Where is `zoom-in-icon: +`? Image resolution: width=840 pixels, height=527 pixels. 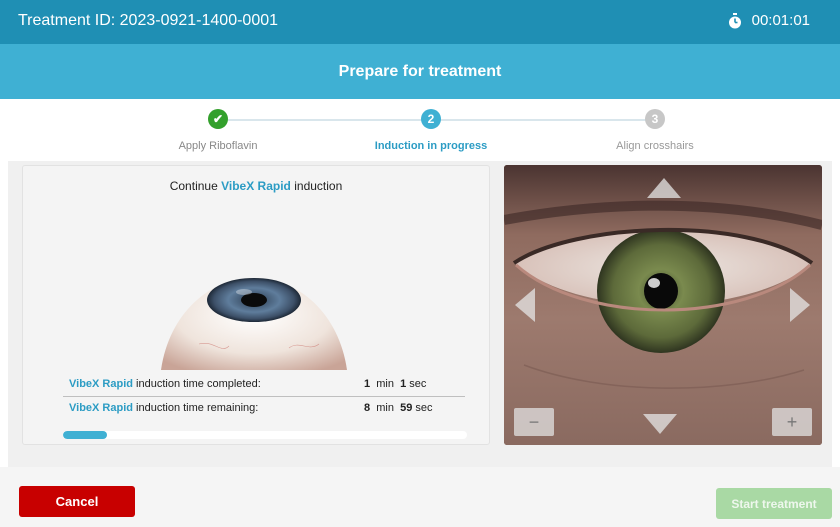 zoom-in-icon: + is located at coordinates (792, 422).